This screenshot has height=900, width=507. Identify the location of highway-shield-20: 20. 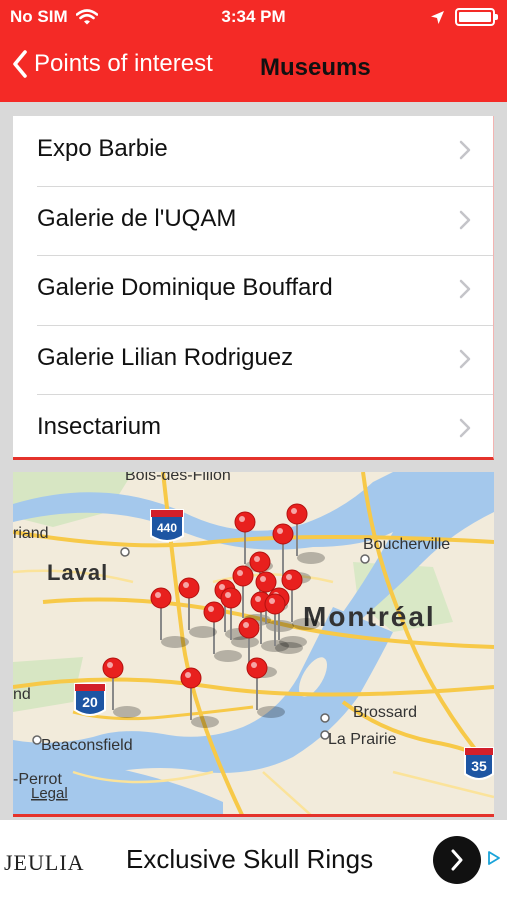
(90, 699).